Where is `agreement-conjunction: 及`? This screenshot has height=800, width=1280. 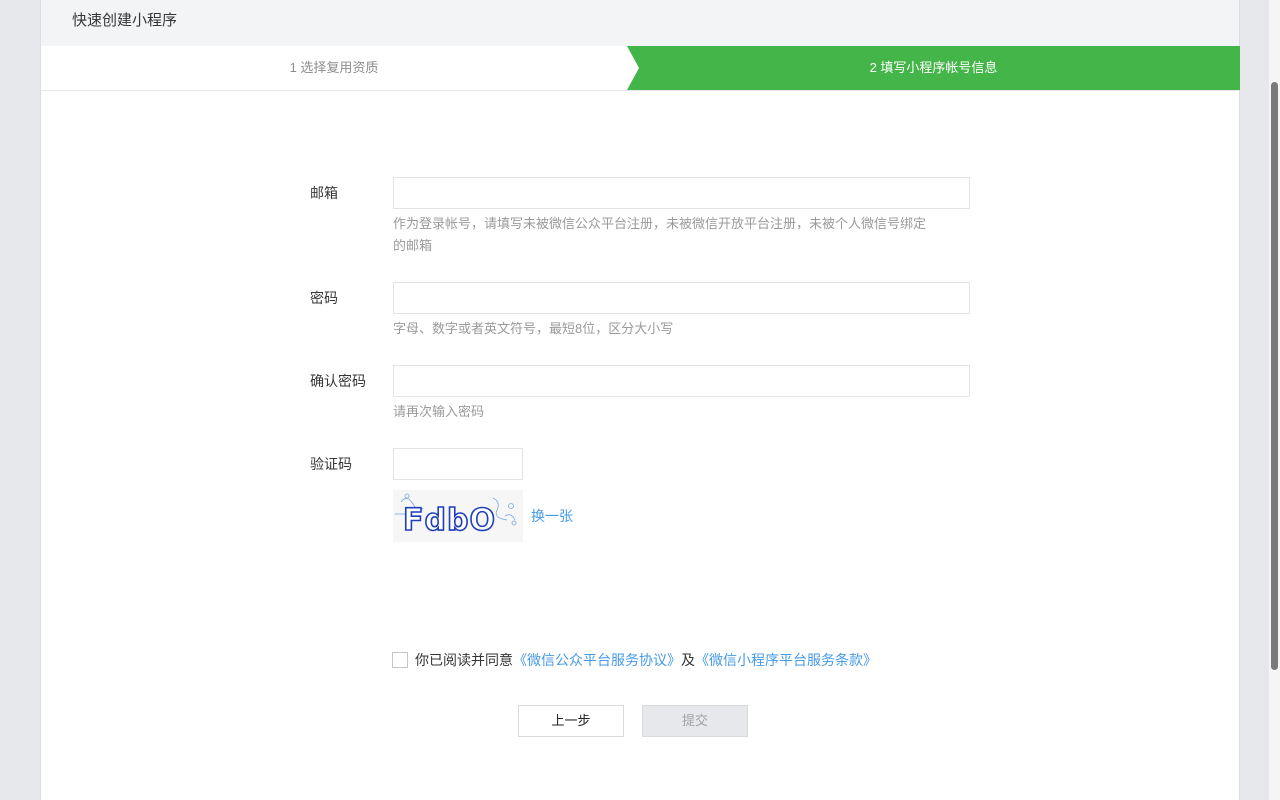
agreement-conjunction: 及 is located at coordinates (688, 660).